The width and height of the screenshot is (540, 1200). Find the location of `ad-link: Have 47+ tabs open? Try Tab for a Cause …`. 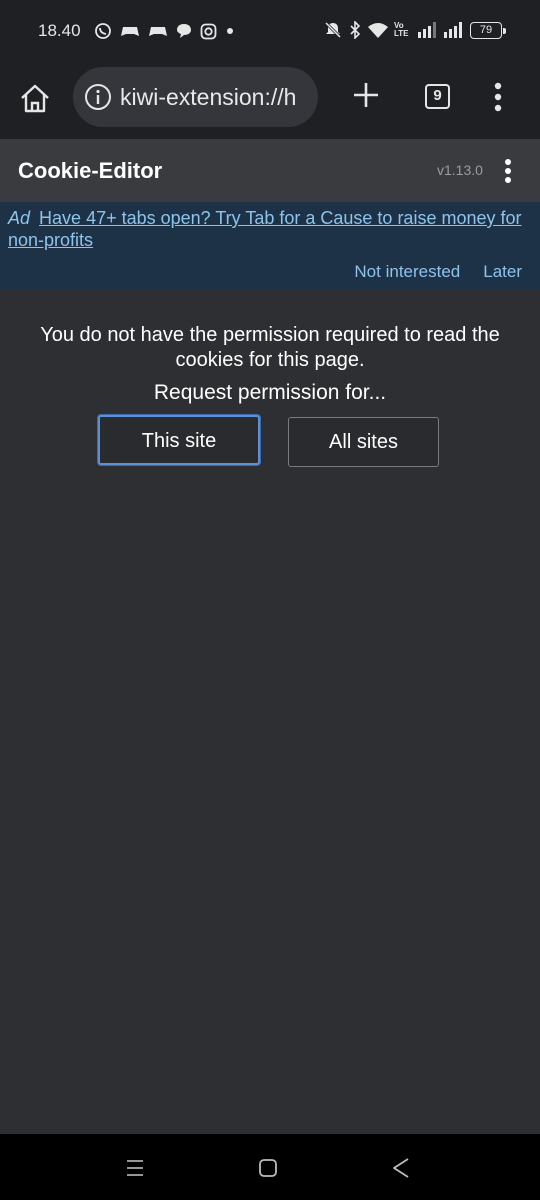

ad-link: Have 47+ tabs open? Try Tab for a Cause … is located at coordinates (265, 229).